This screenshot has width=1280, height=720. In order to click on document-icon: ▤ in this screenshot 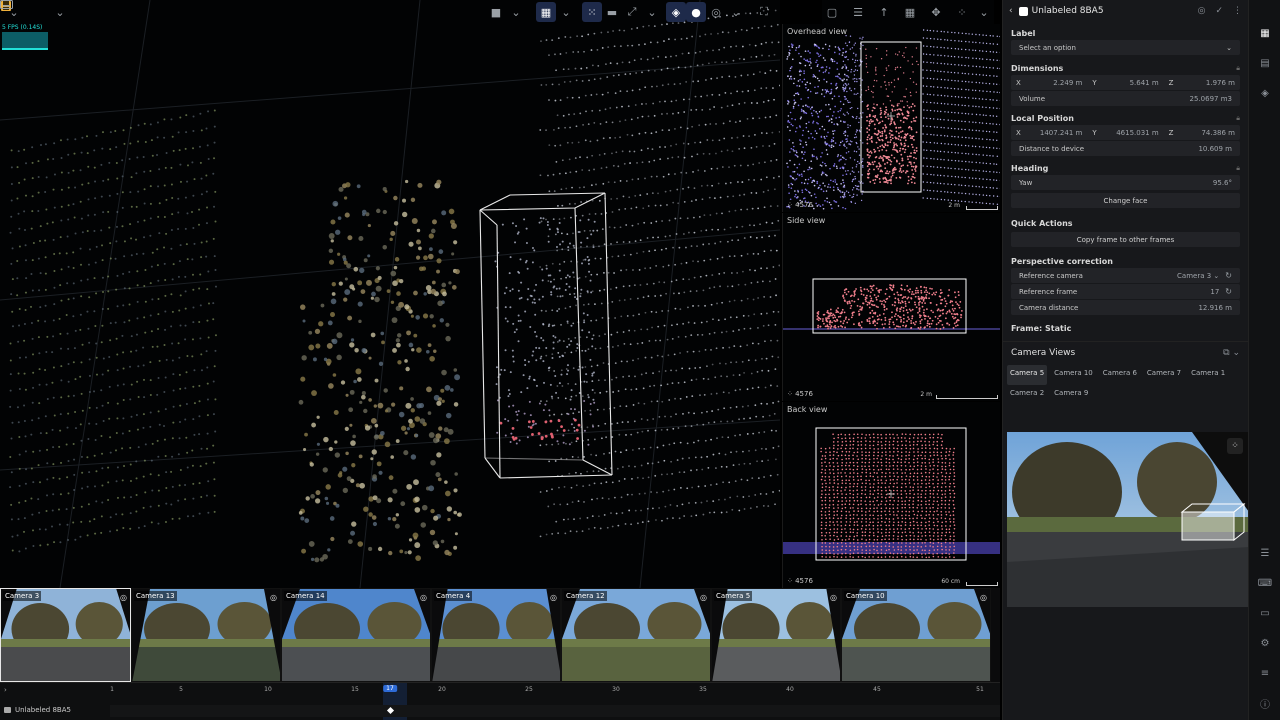, I will do `click(1265, 63)`.